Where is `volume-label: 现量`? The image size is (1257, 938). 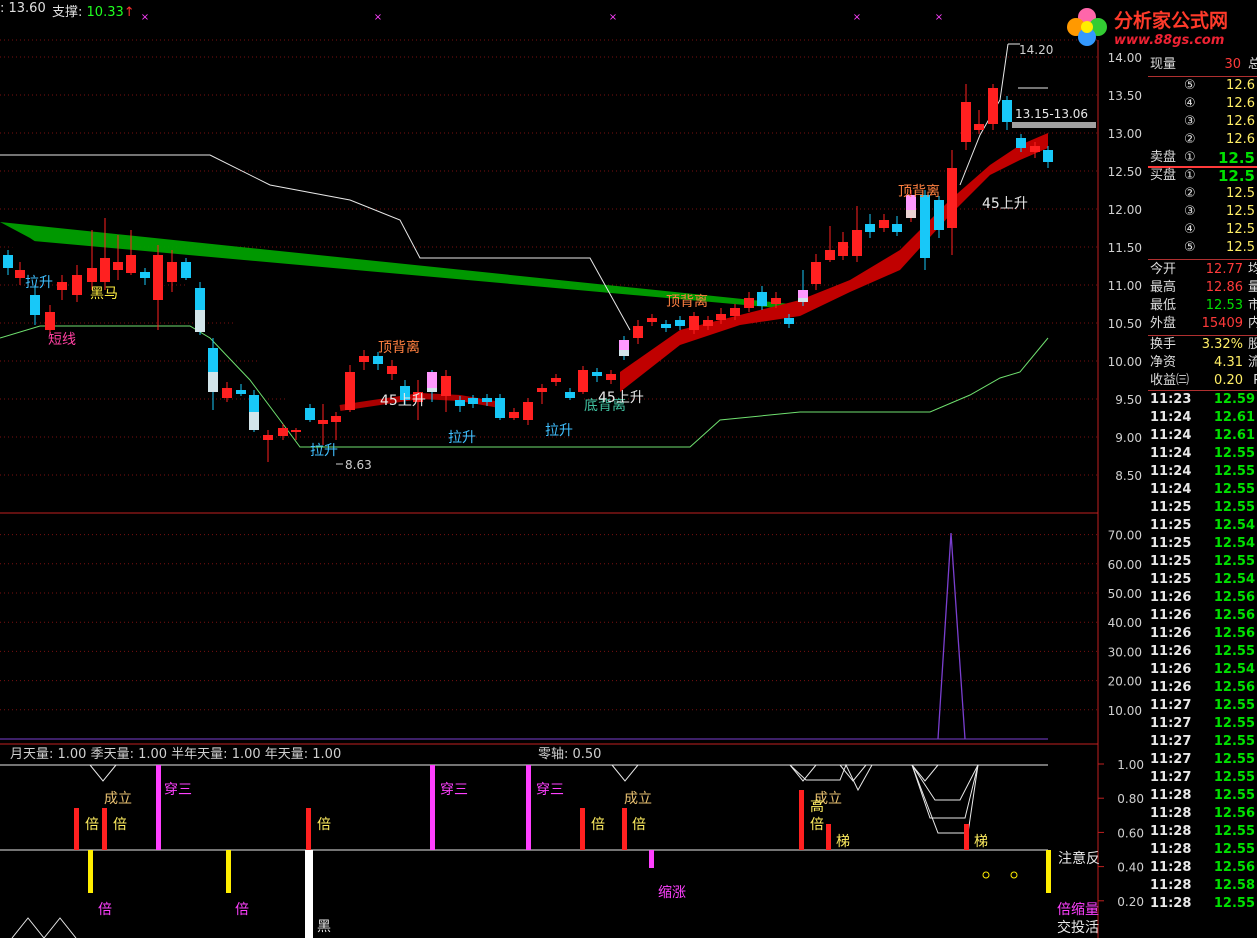 volume-label: 现量 is located at coordinates (1163, 64).